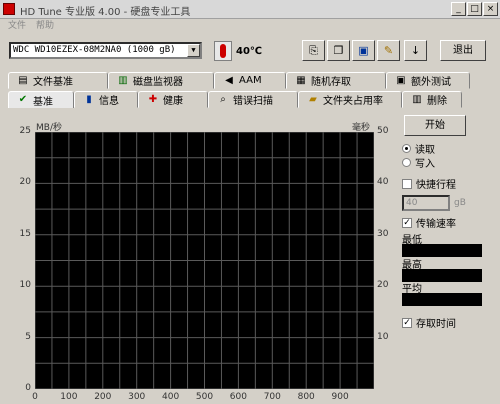  What do you see at coordinates (417, 99) in the screenshot?
I see `erase-icon: ▥` at bounding box center [417, 99].